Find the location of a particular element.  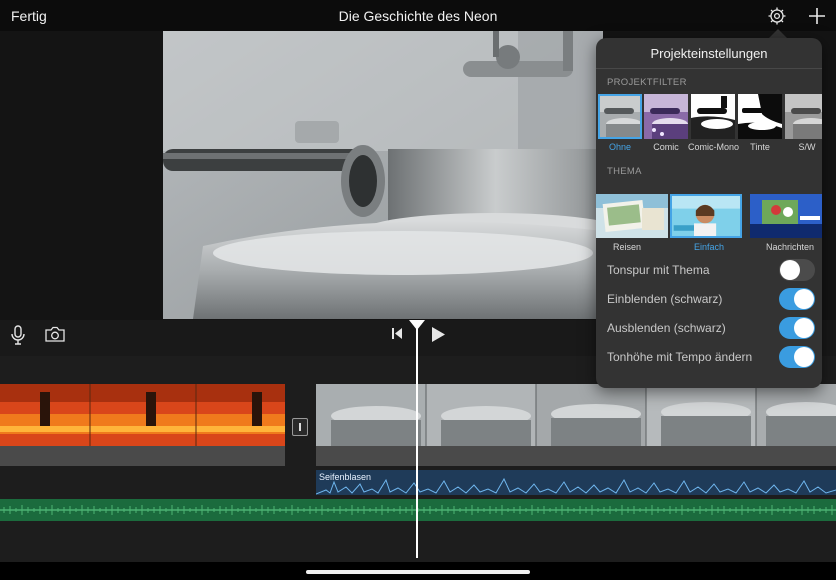

filter-section-label: PROJEKTFILTER is located at coordinates (647, 82).